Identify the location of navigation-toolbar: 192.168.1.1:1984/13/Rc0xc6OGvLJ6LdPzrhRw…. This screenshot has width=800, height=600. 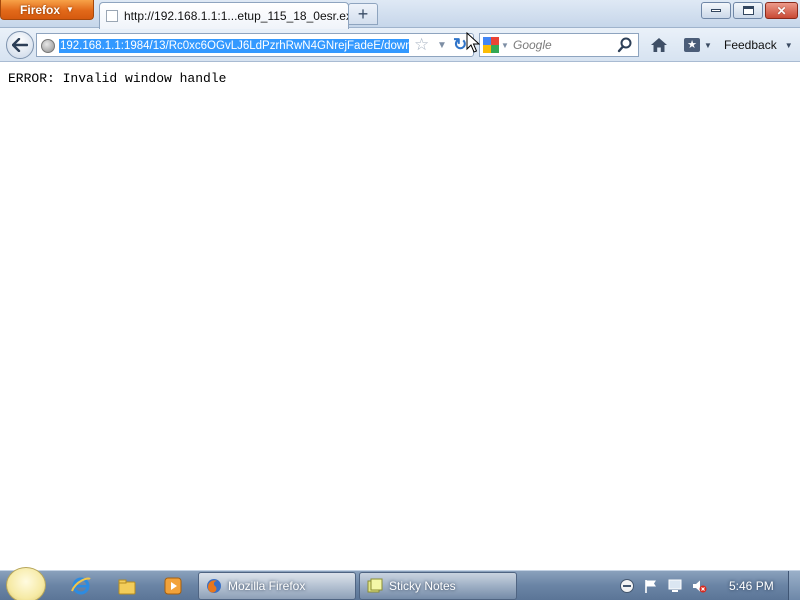
(400, 45).